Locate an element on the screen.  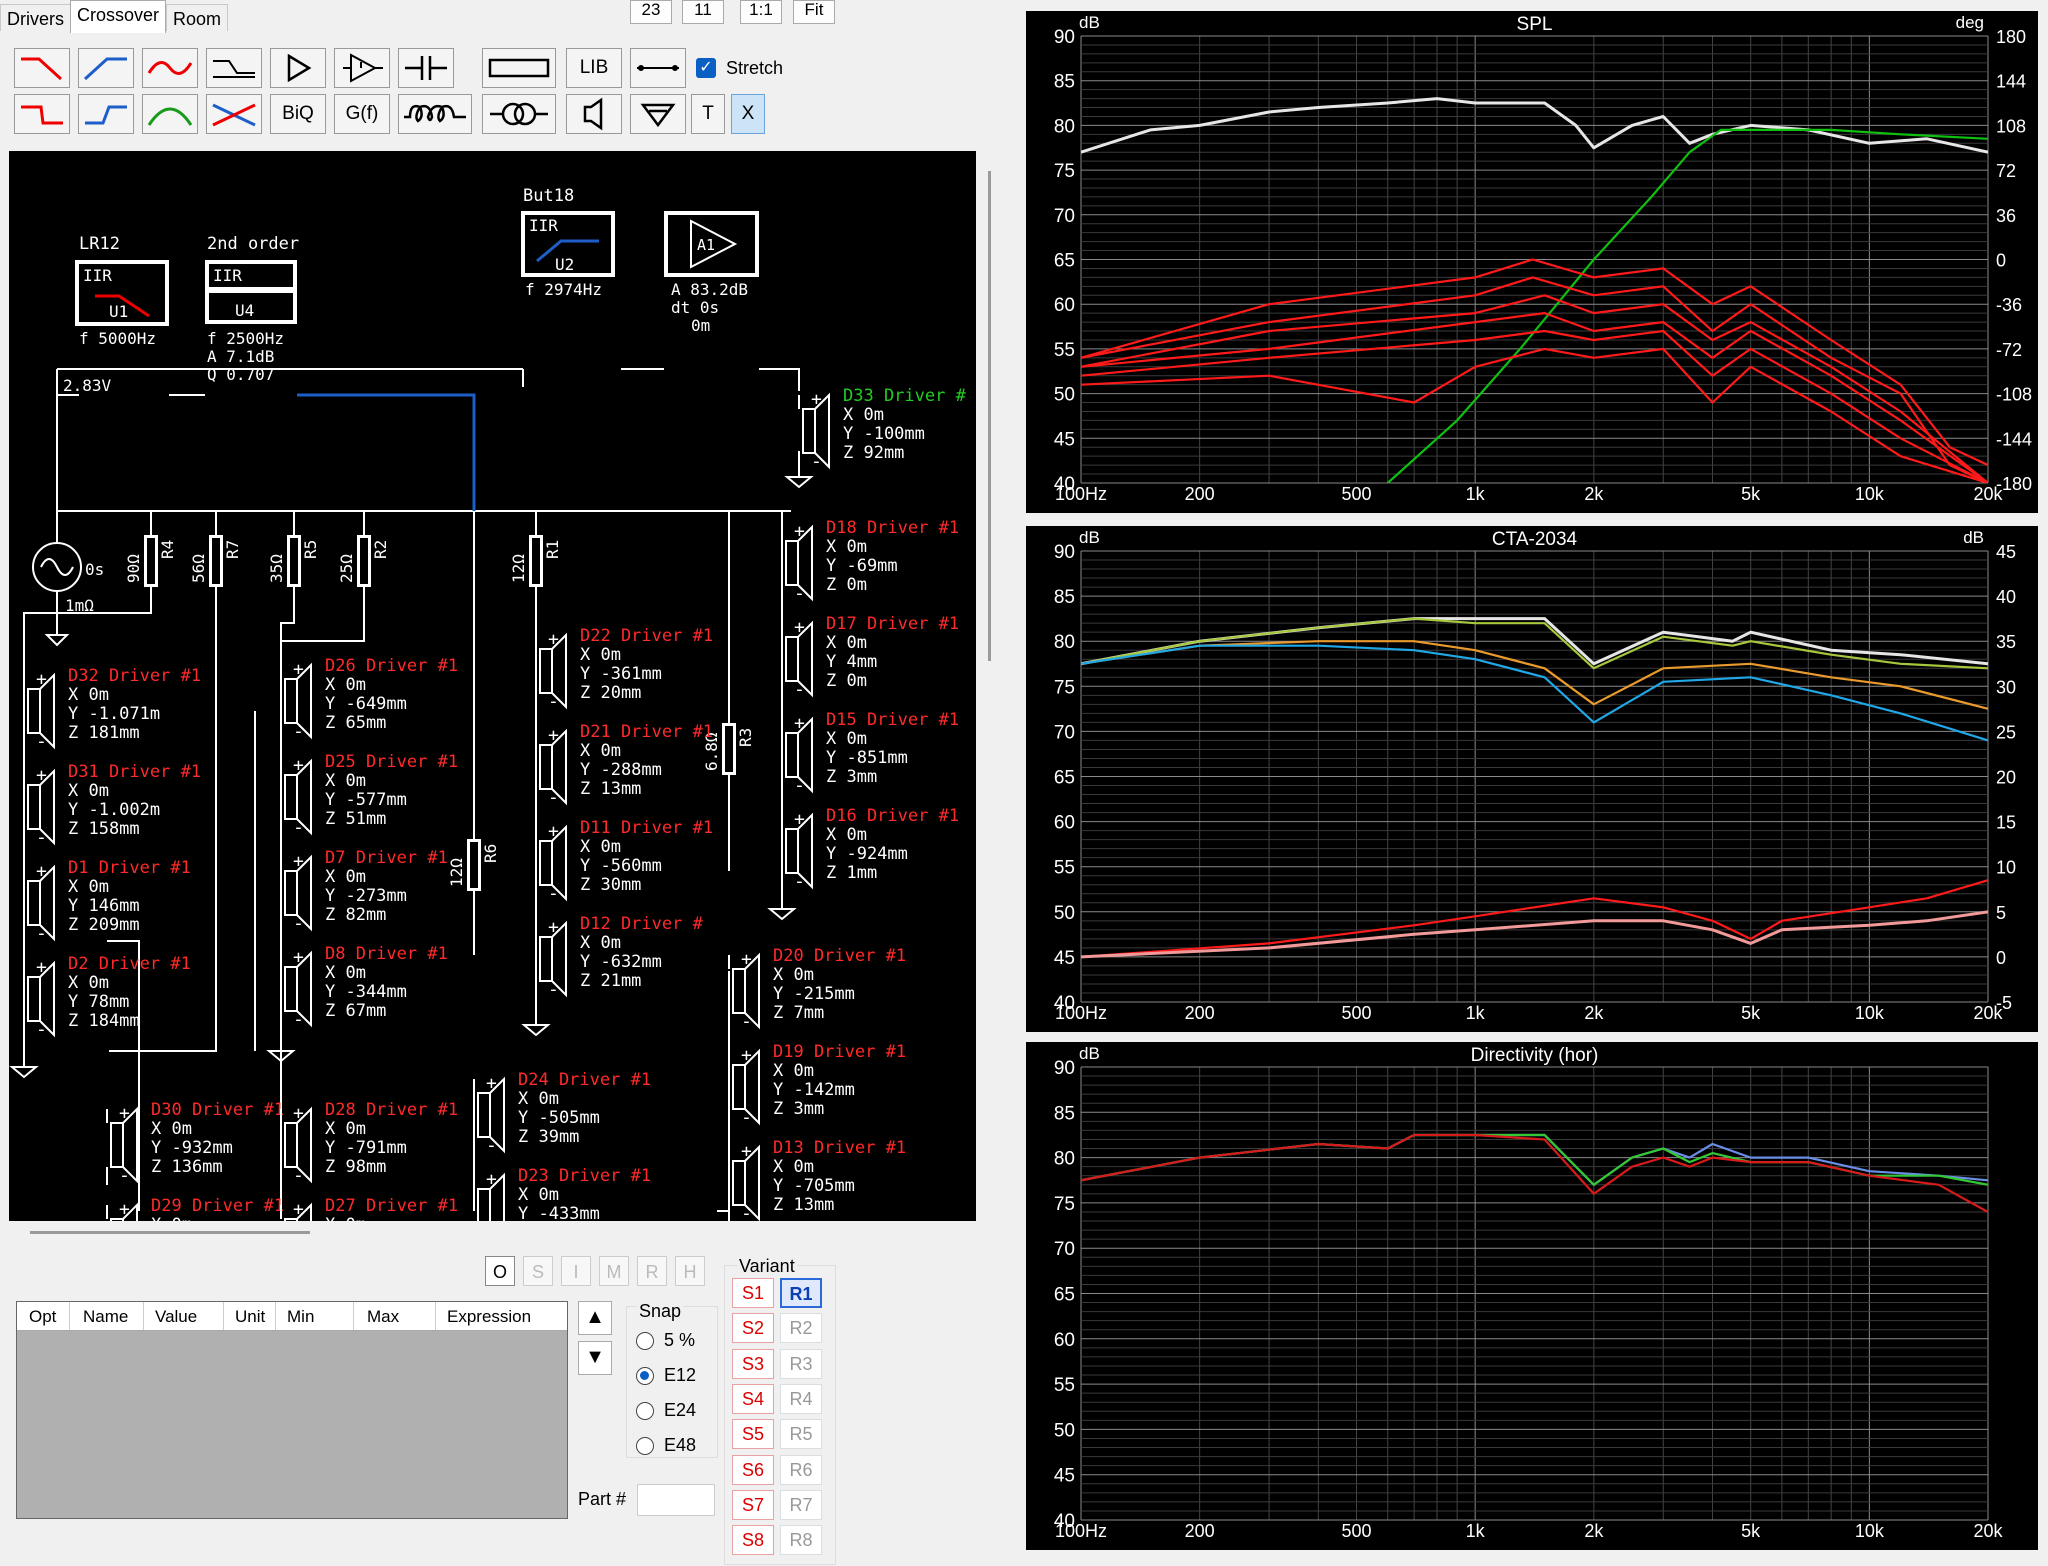
driver-14: + - D26 Driver #1X 0mY -649mmZ 65mm is located at coordinates (369, 699).